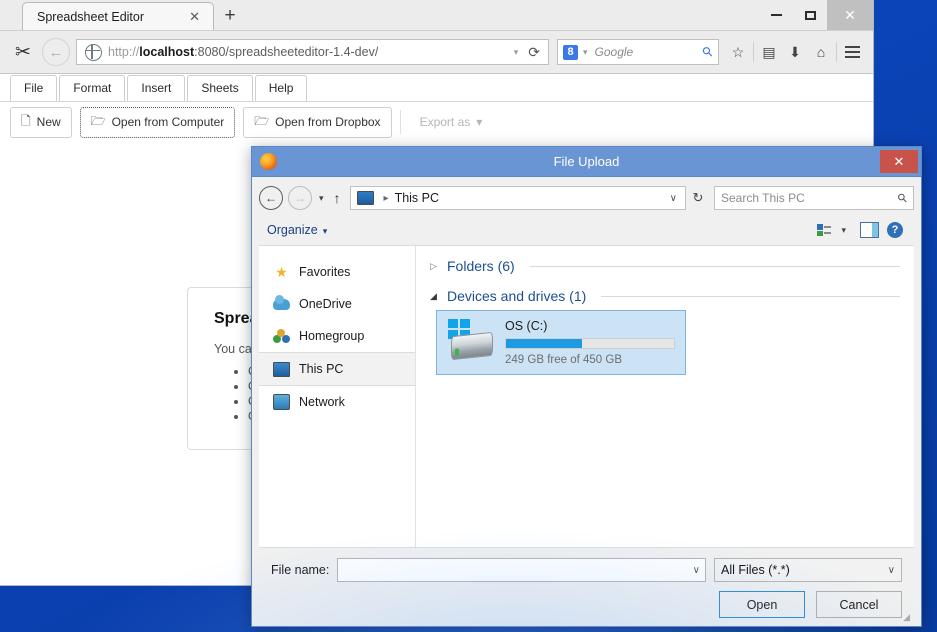  I want to click on organize-button: Organize ▾, so click(293, 230).